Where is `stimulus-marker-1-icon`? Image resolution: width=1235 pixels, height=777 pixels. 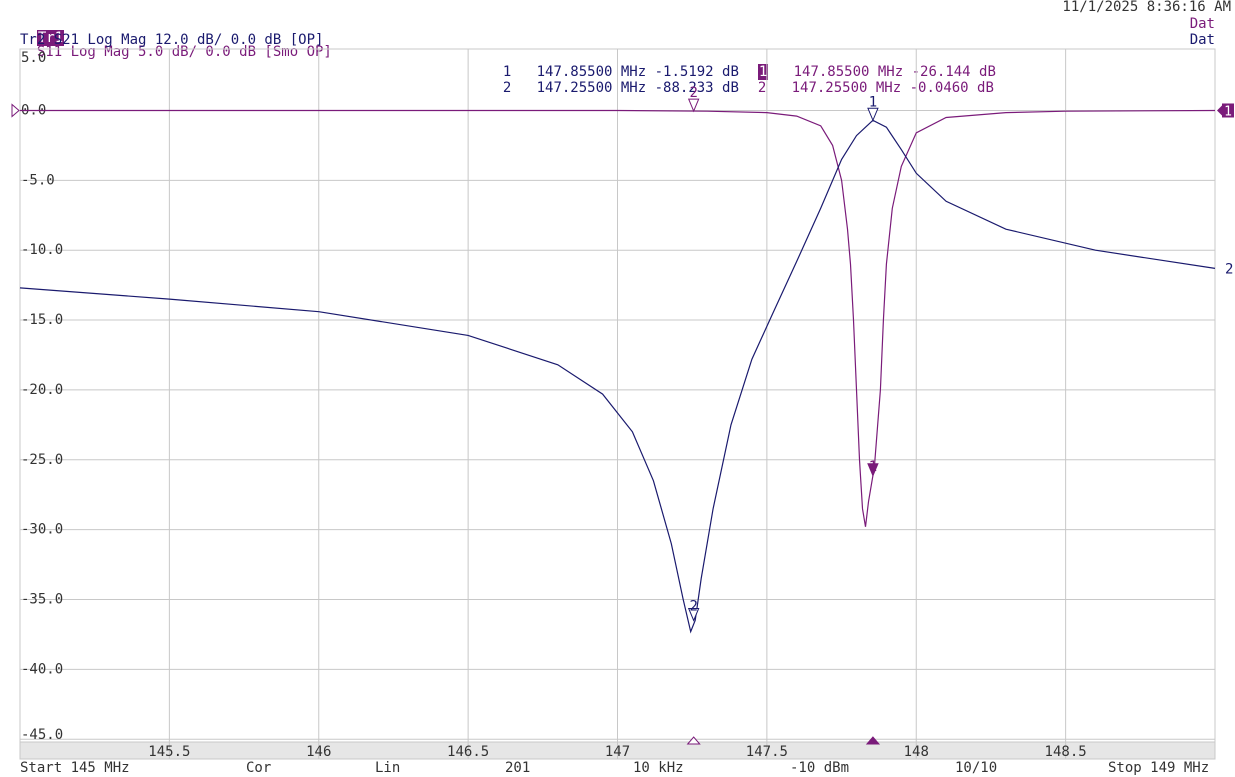 stimulus-marker-1-icon is located at coordinates (873, 740).